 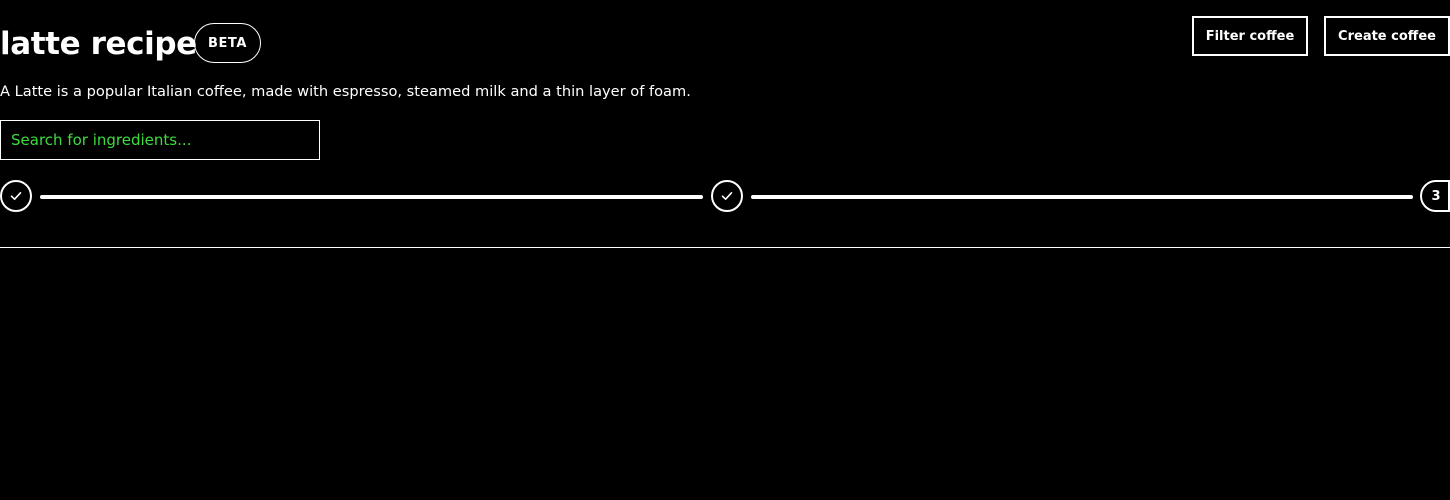 I want to click on step-number: 3, so click(x=1436, y=196).